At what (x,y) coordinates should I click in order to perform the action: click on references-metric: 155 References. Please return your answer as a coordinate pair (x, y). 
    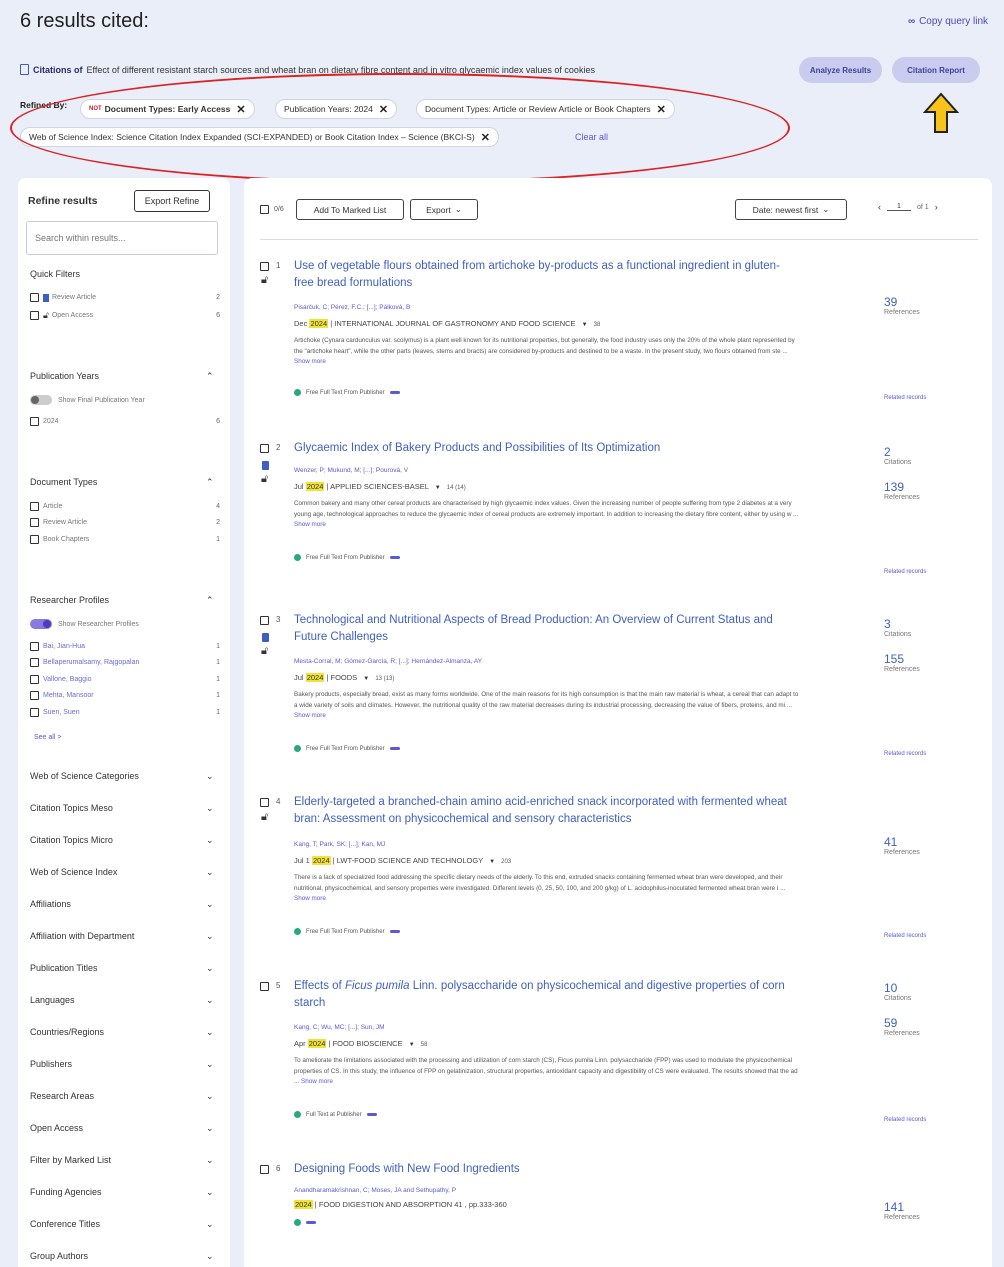
    Looking at the image, I should click on (902, 663).